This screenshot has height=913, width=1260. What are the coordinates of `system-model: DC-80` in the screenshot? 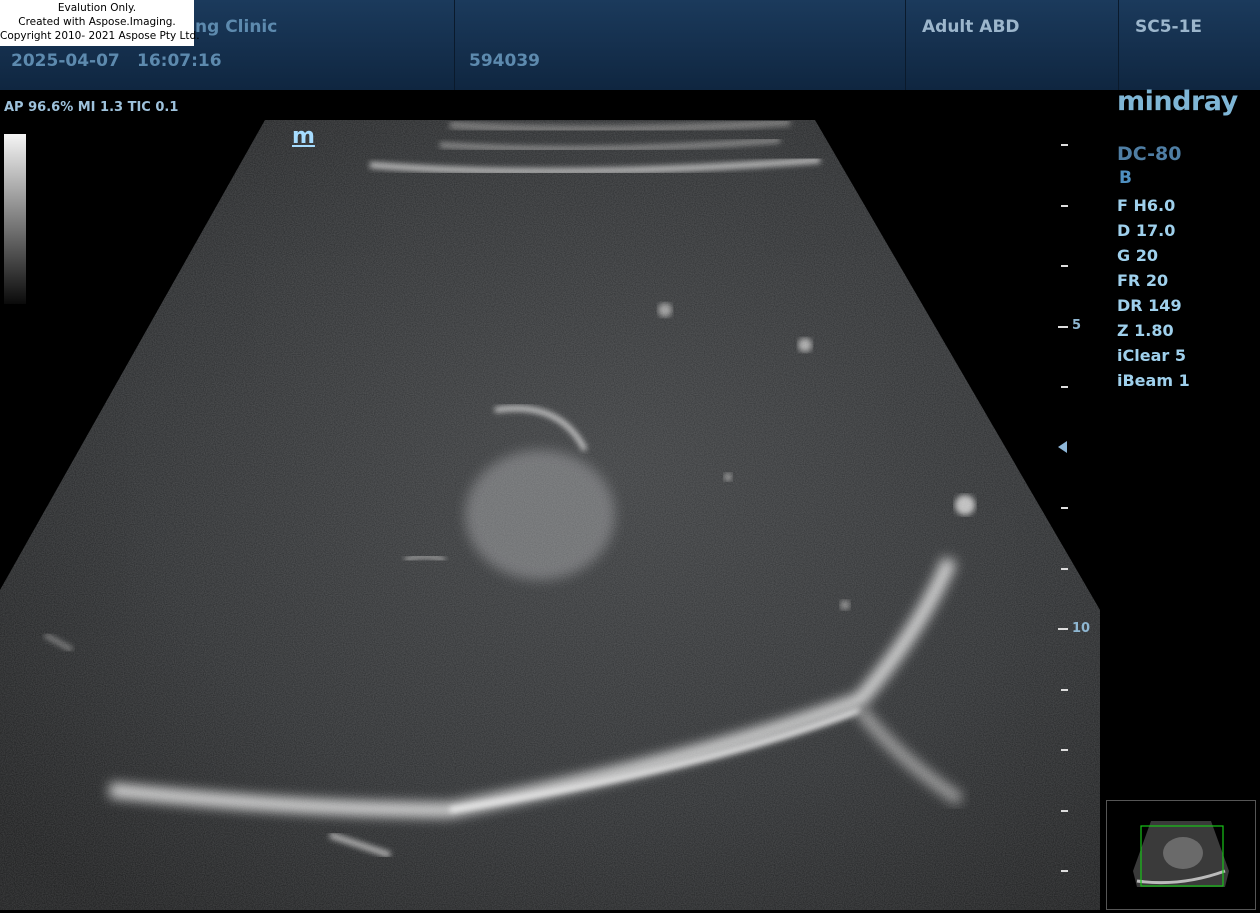 It's located at (1149, 154).